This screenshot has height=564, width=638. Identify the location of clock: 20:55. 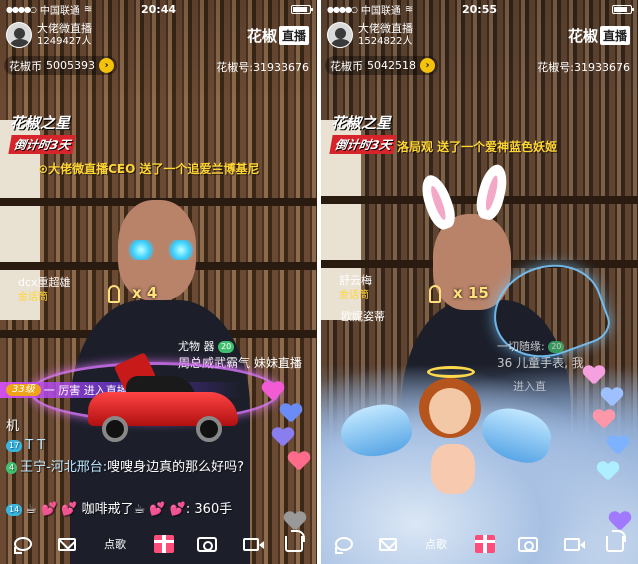
(479, 9).